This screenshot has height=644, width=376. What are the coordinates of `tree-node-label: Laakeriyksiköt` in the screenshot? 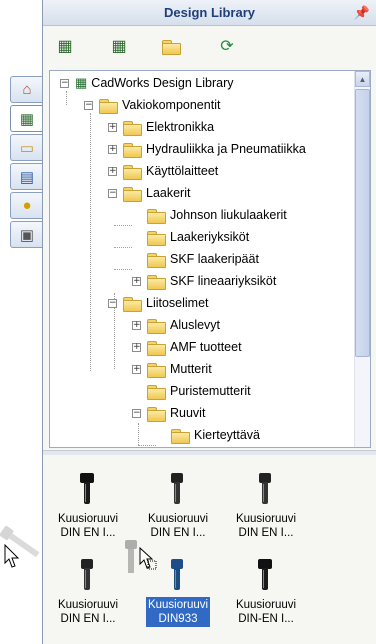 It's located at (210, 237).